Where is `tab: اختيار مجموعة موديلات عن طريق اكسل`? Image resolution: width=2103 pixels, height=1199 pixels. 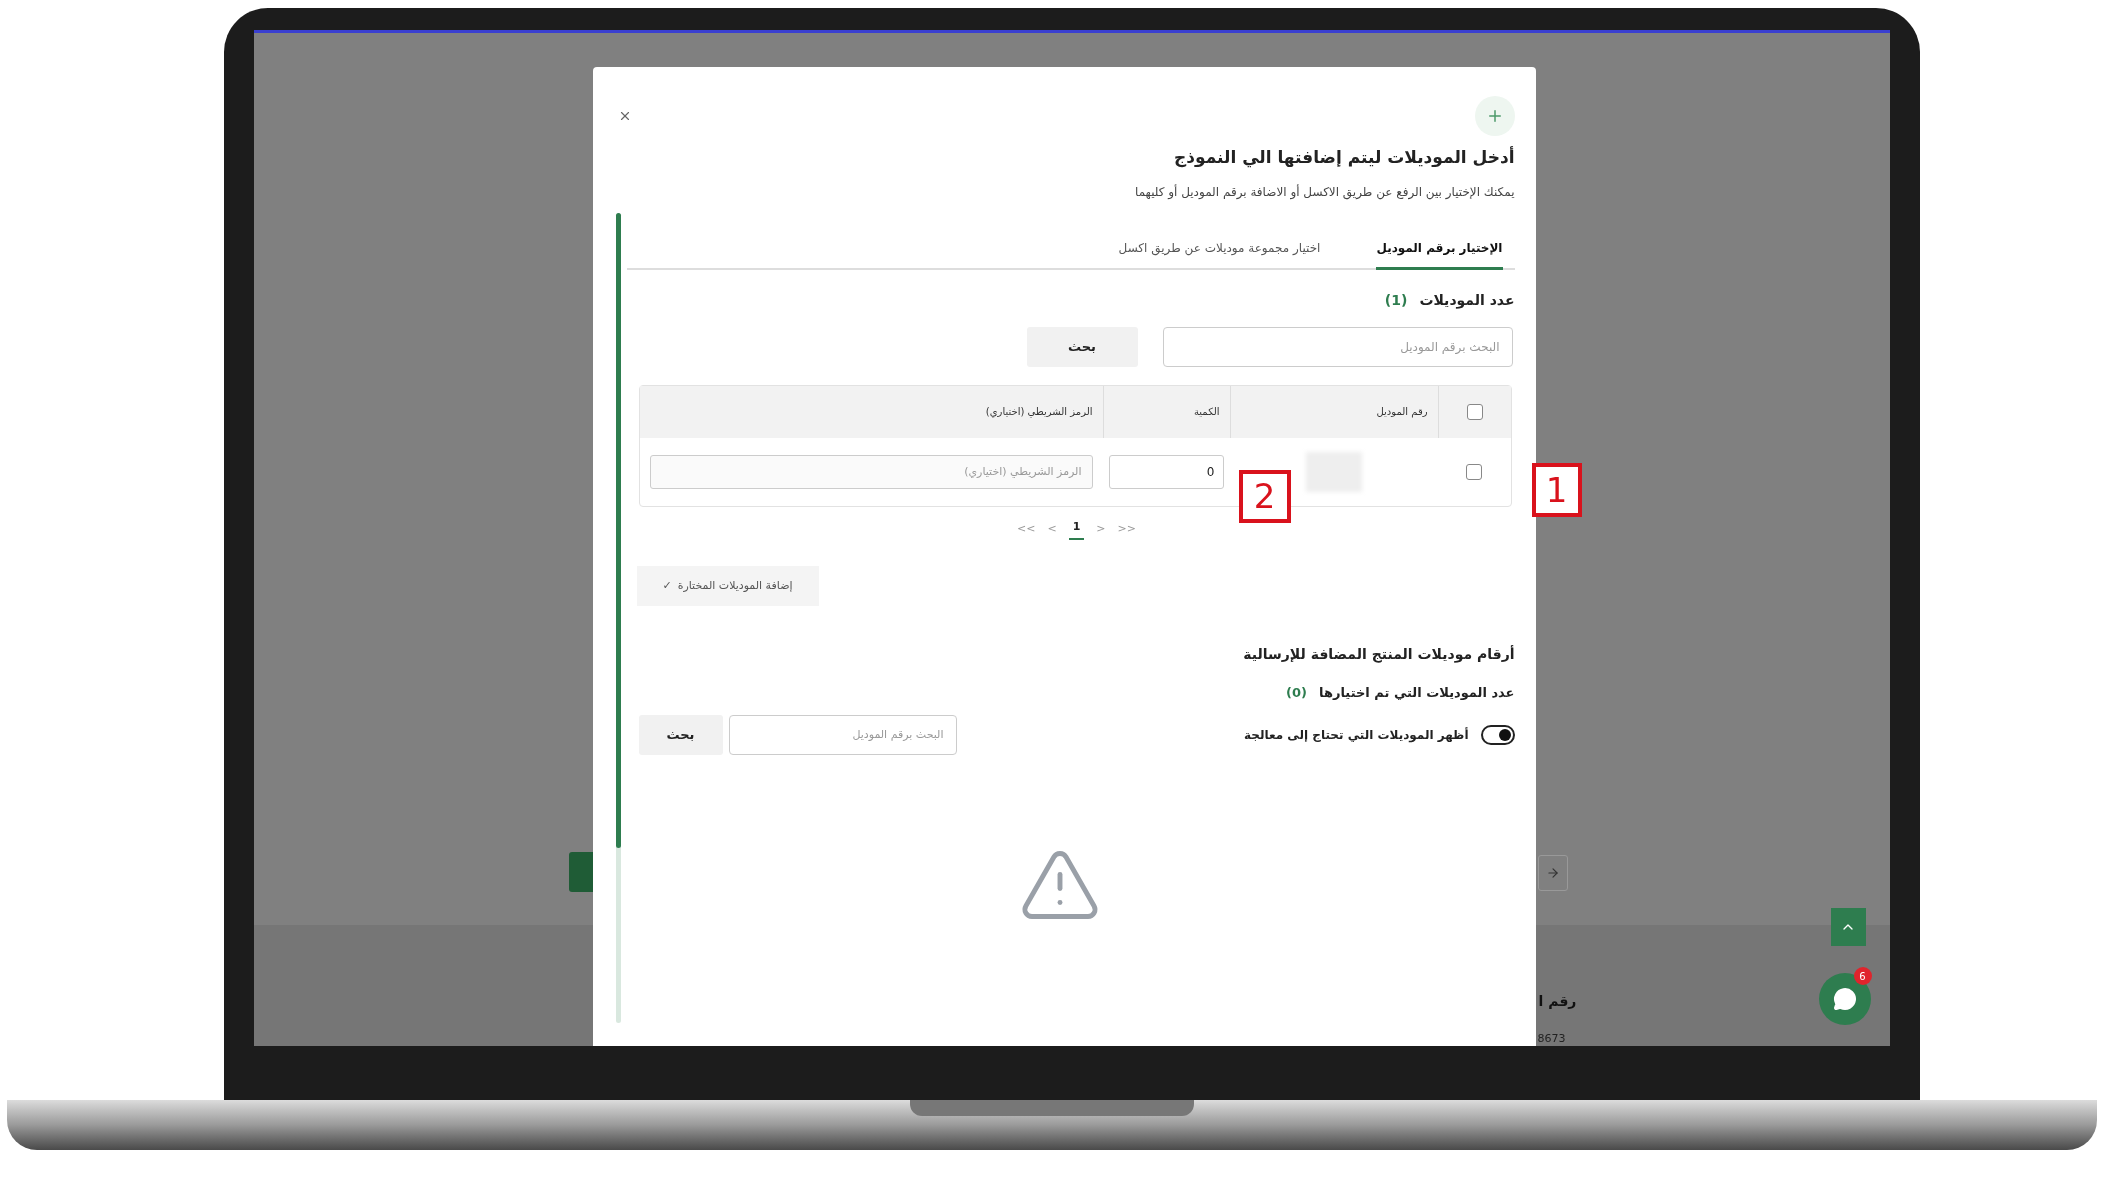 tab: اختيار مجموعة موديلات عن طريق اكسل is located at coordinates (1219, 254).